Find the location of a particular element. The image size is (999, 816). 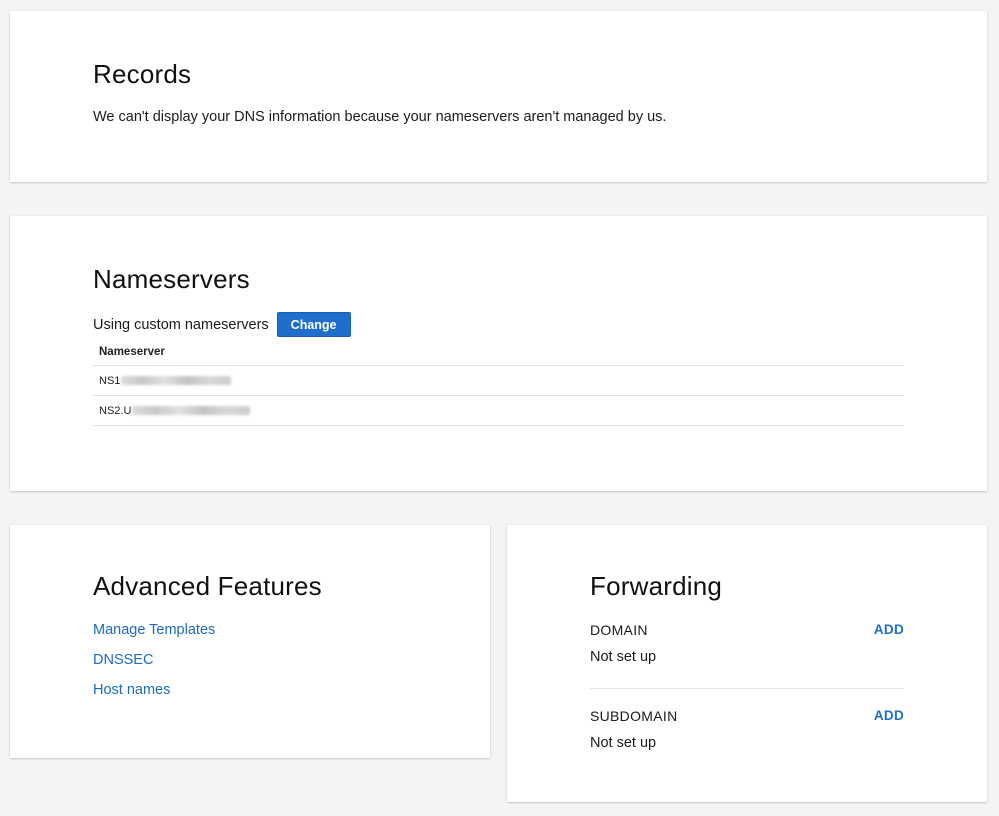

domain-label: DOMAIN is located at coordinates (619, 630).